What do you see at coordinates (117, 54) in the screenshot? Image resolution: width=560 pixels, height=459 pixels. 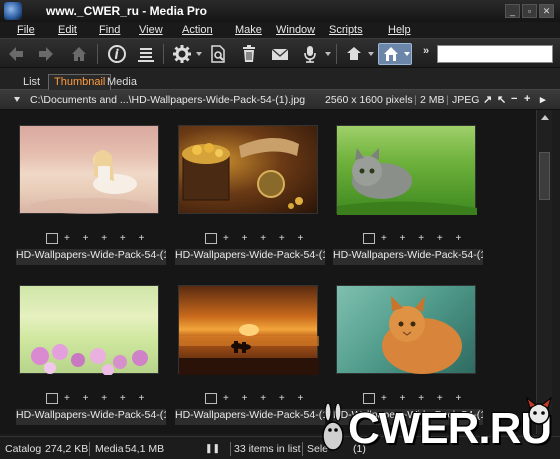 I see `info-icon` at bounding box center [117, 54].